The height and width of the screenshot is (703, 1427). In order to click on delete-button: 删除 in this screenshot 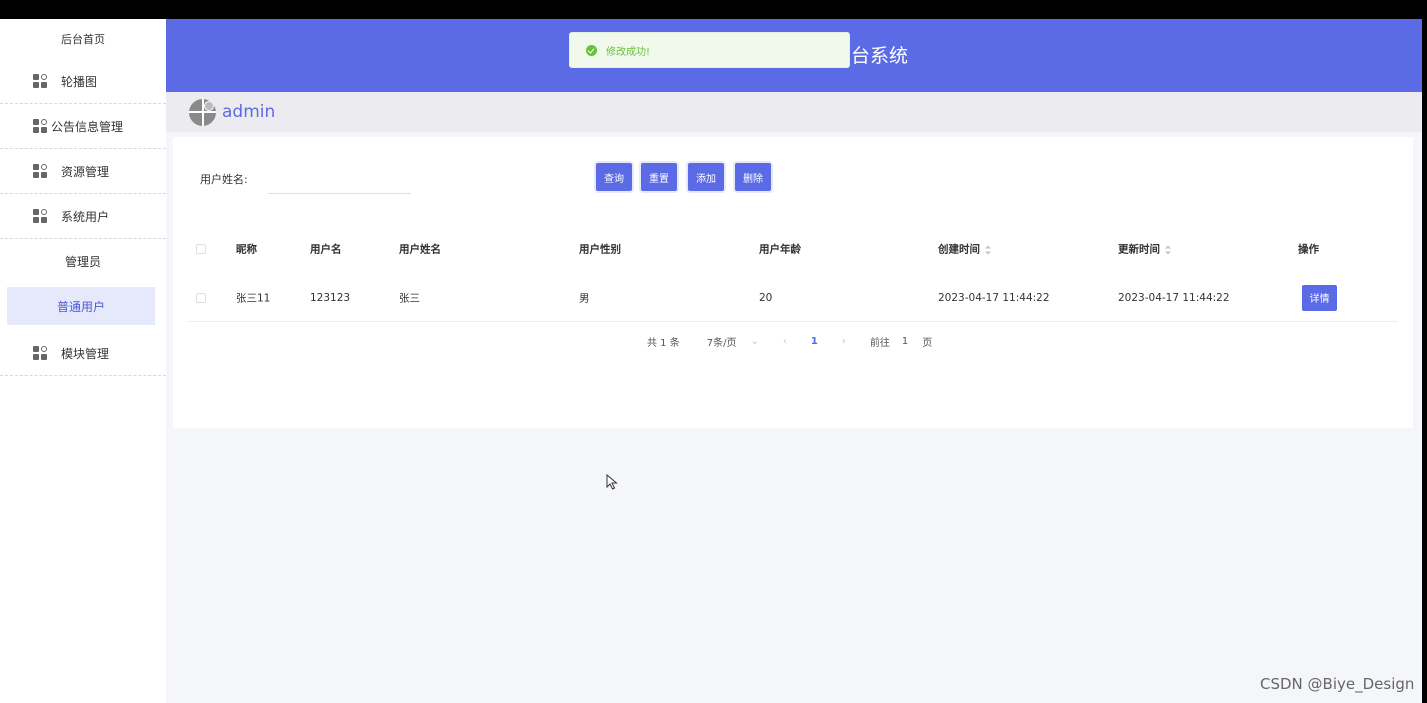, I will do `click(753, 177)`.